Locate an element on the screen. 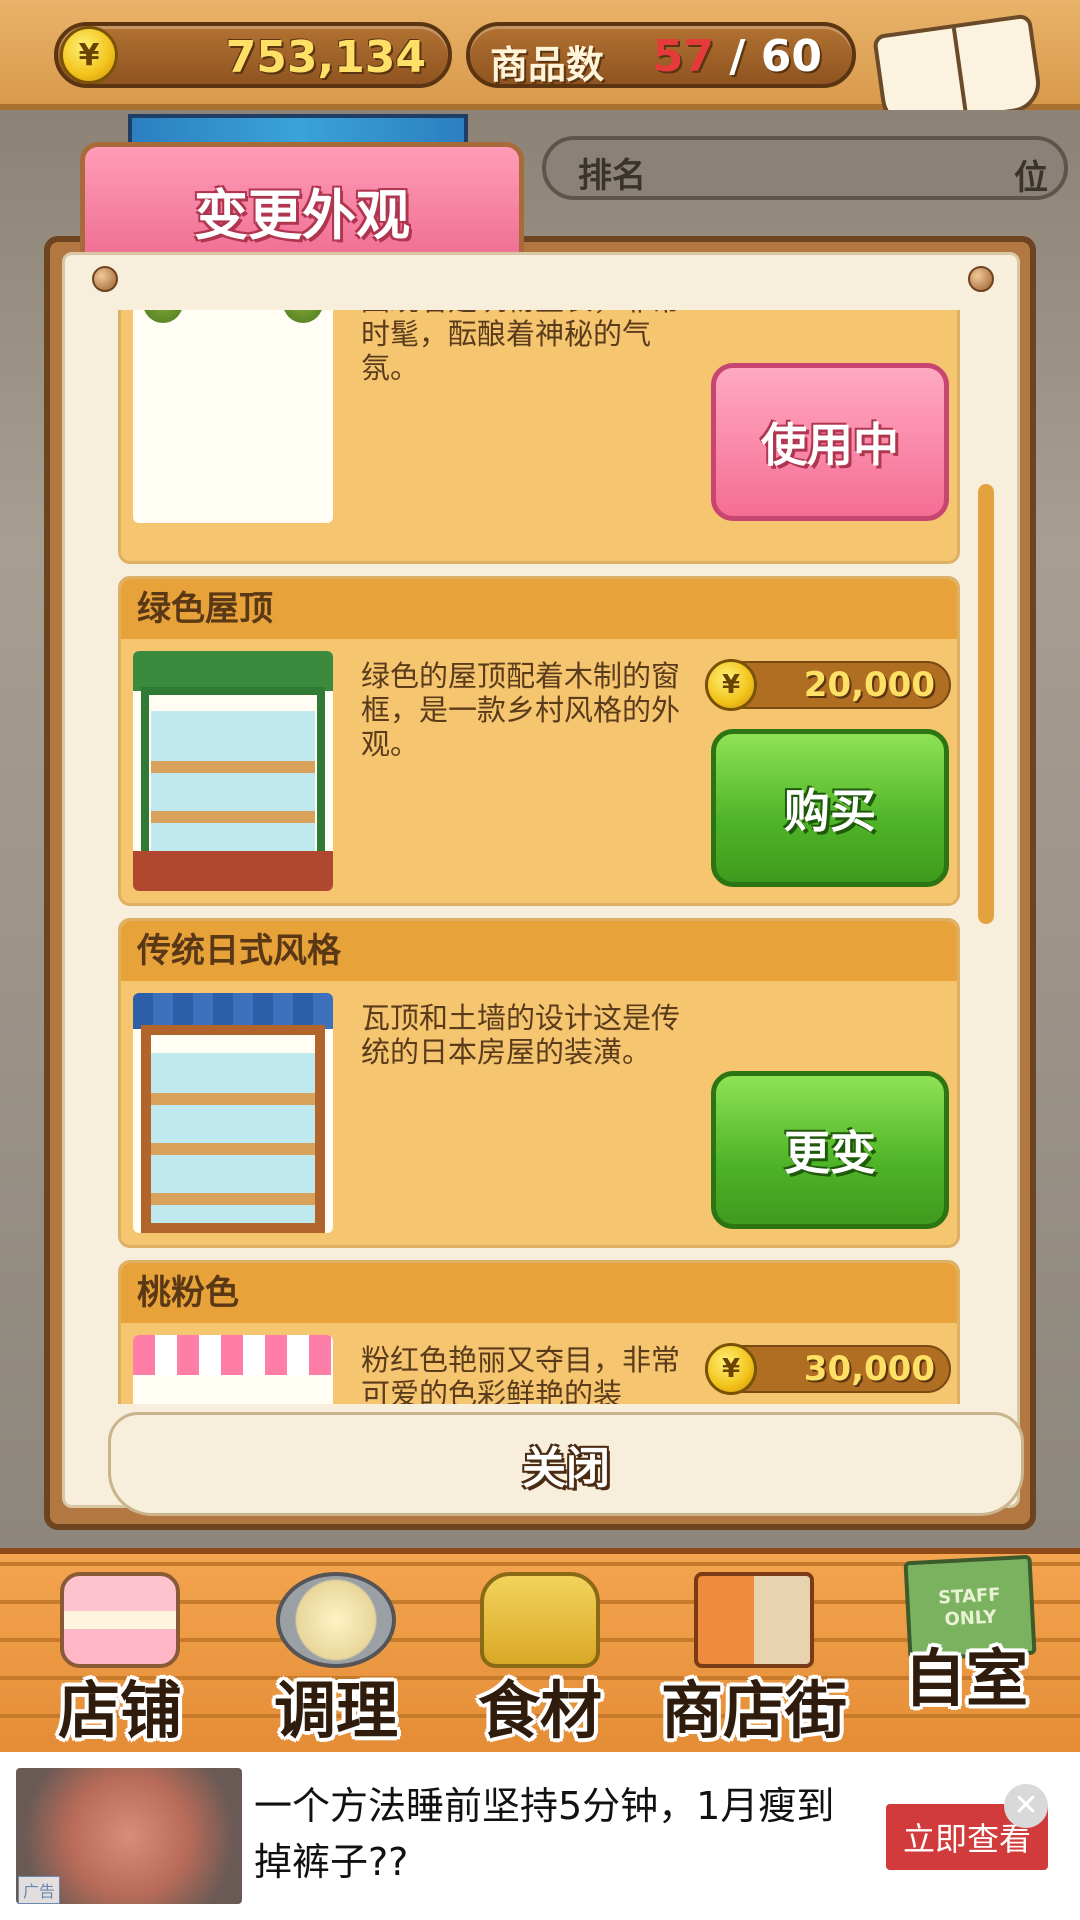 This screenshot has height=1920, width=1080. ad-tag: 广告 is located at coordinates (39, 1890).